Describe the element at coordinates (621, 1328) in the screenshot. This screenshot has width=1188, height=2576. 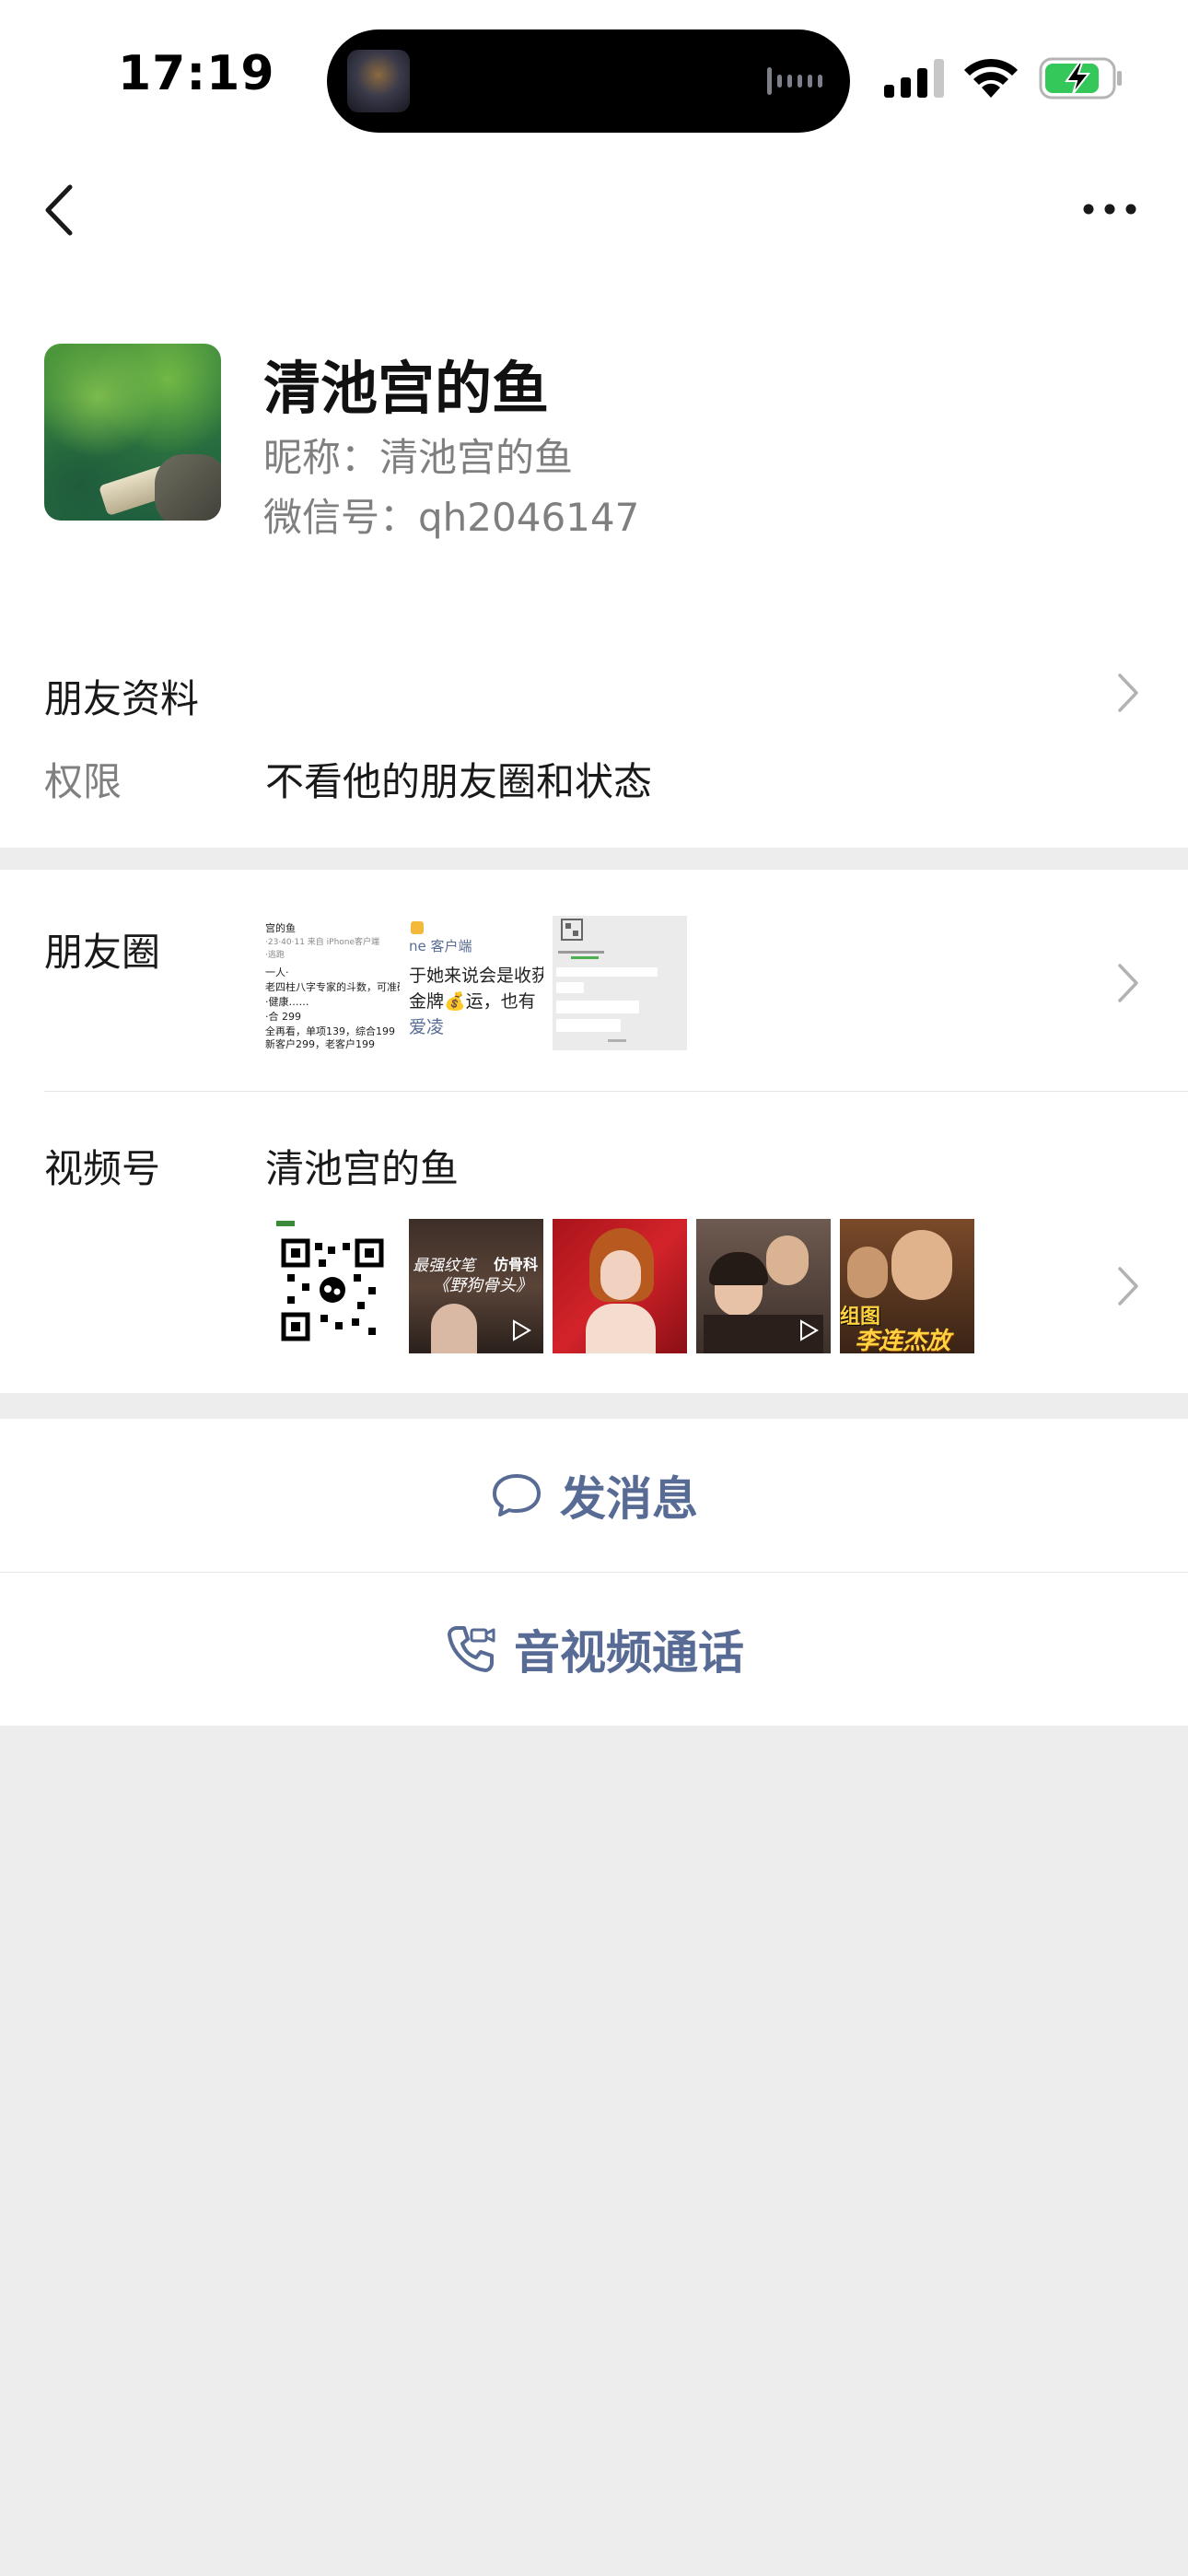
I see `thumb-figure-body` at that location.